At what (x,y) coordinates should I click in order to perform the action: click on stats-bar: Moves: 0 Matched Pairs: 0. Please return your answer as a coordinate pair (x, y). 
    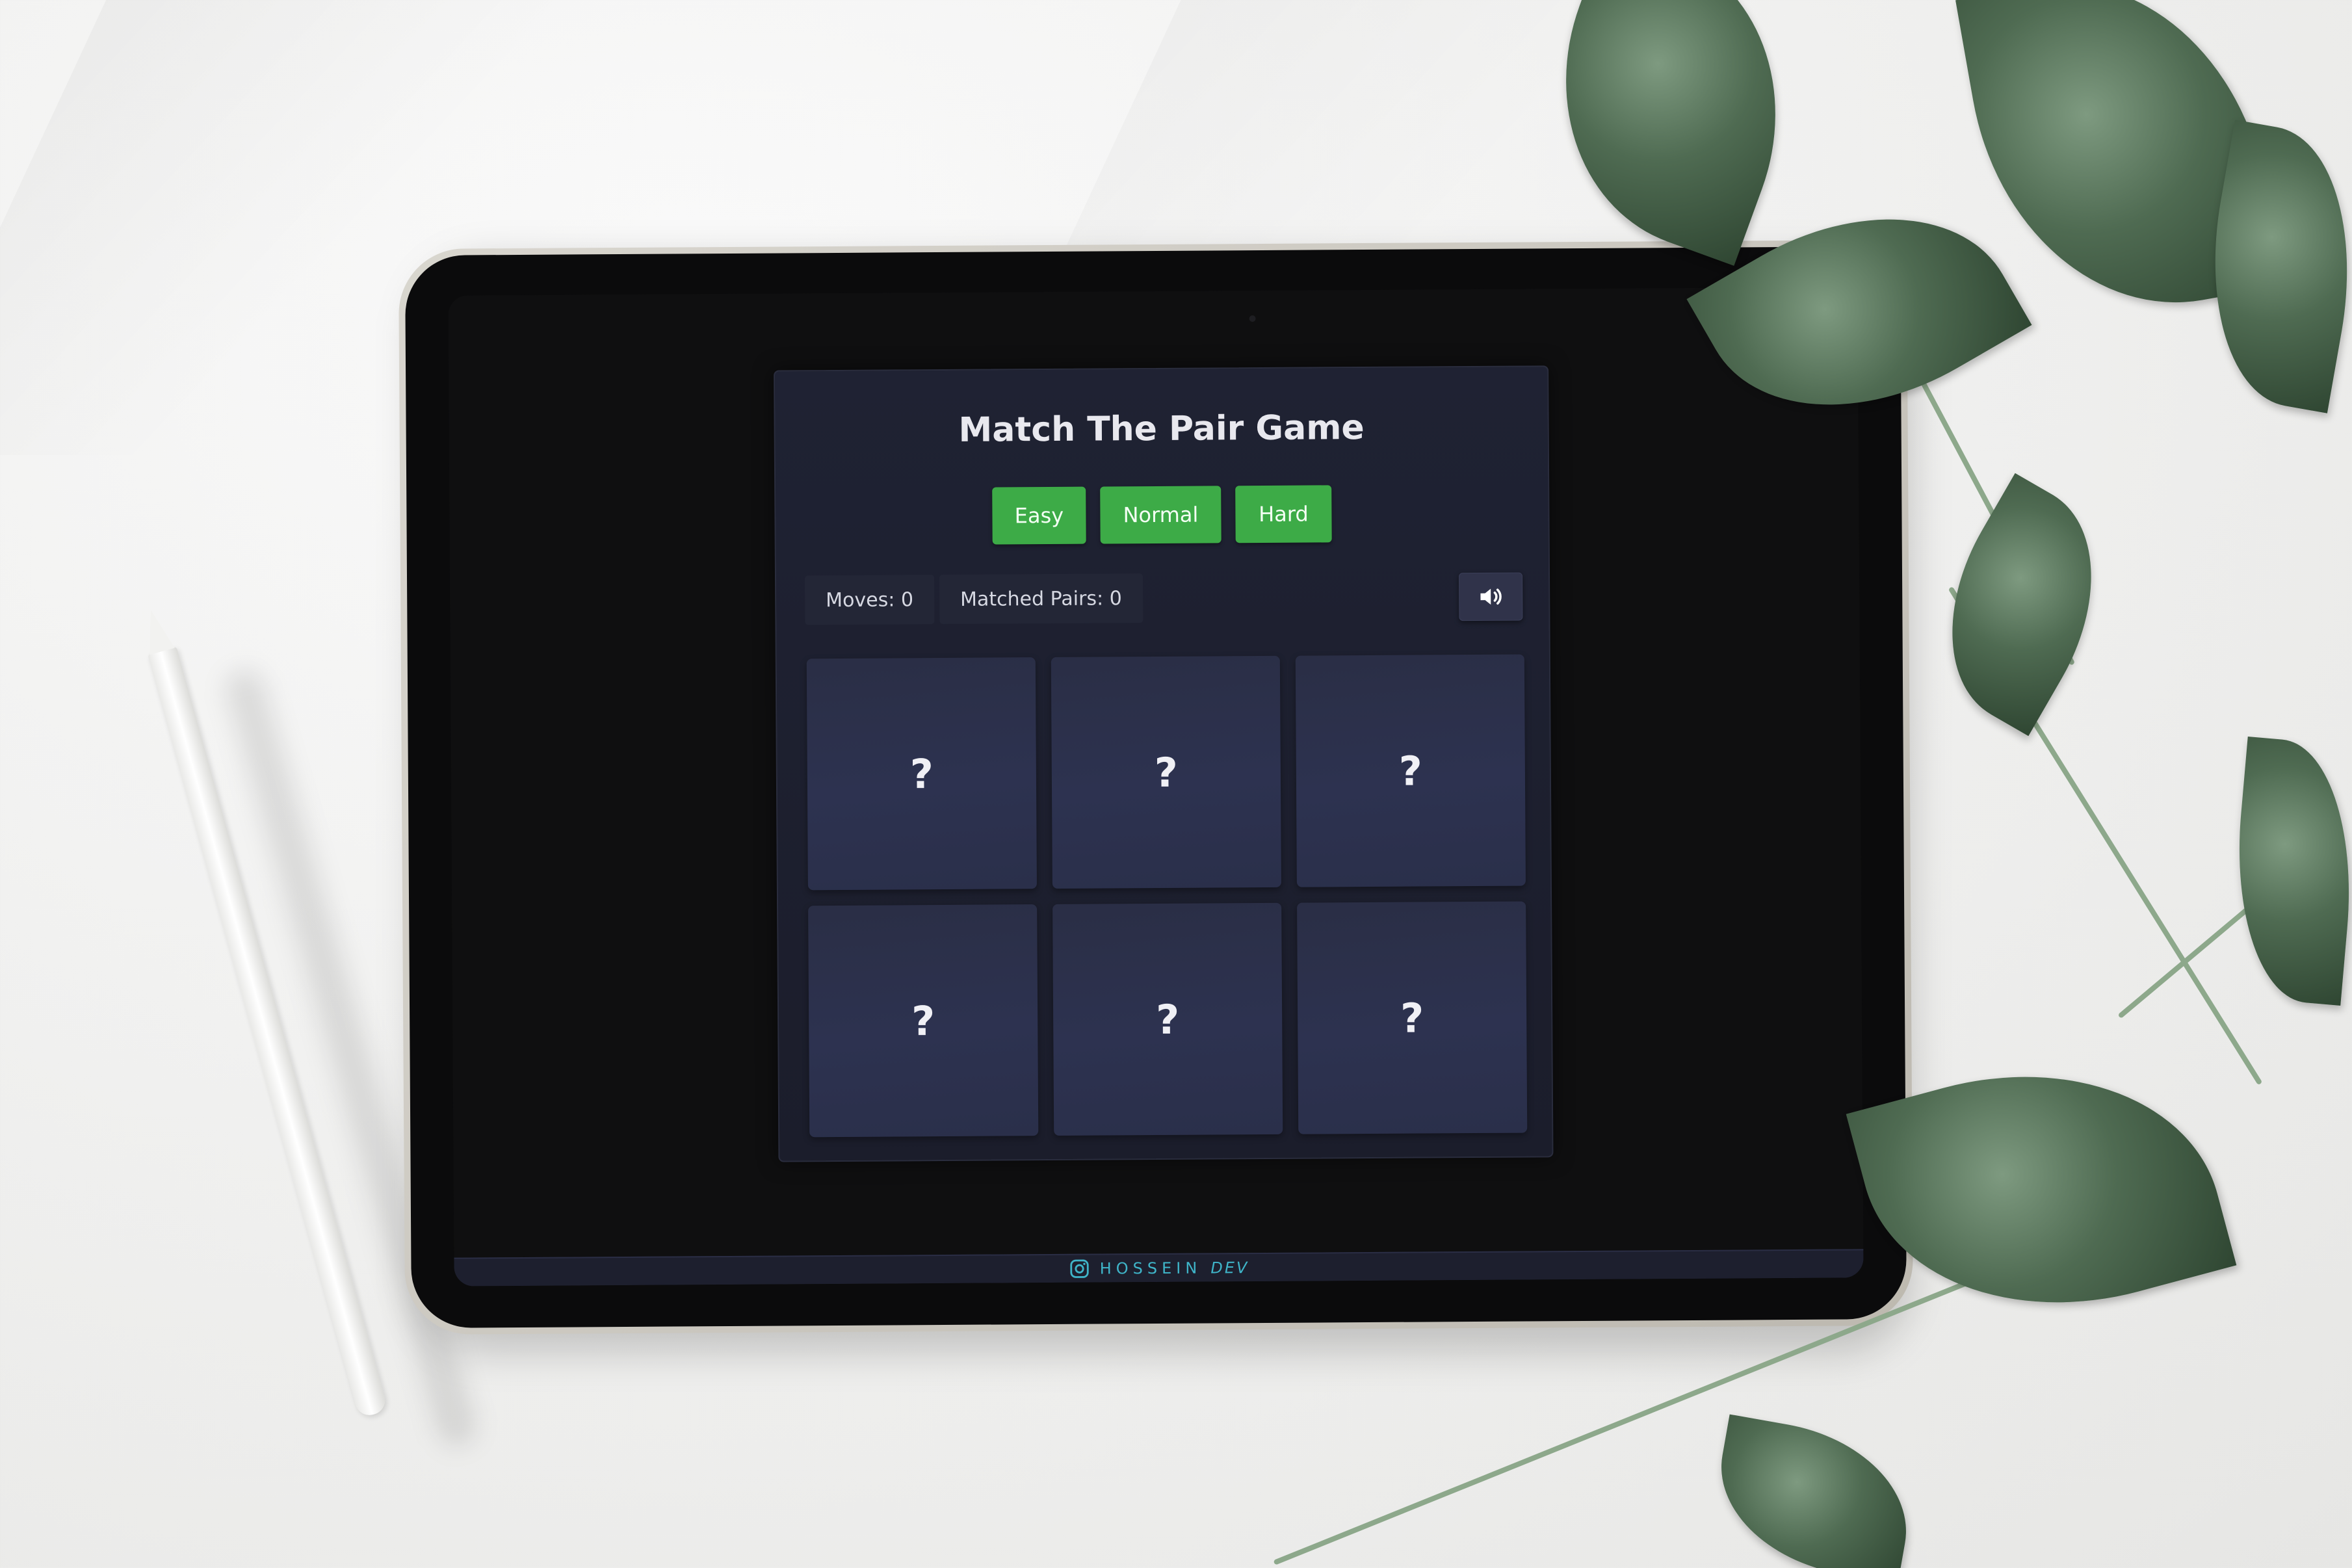
    Looking at the image, I should click on (974, 599).